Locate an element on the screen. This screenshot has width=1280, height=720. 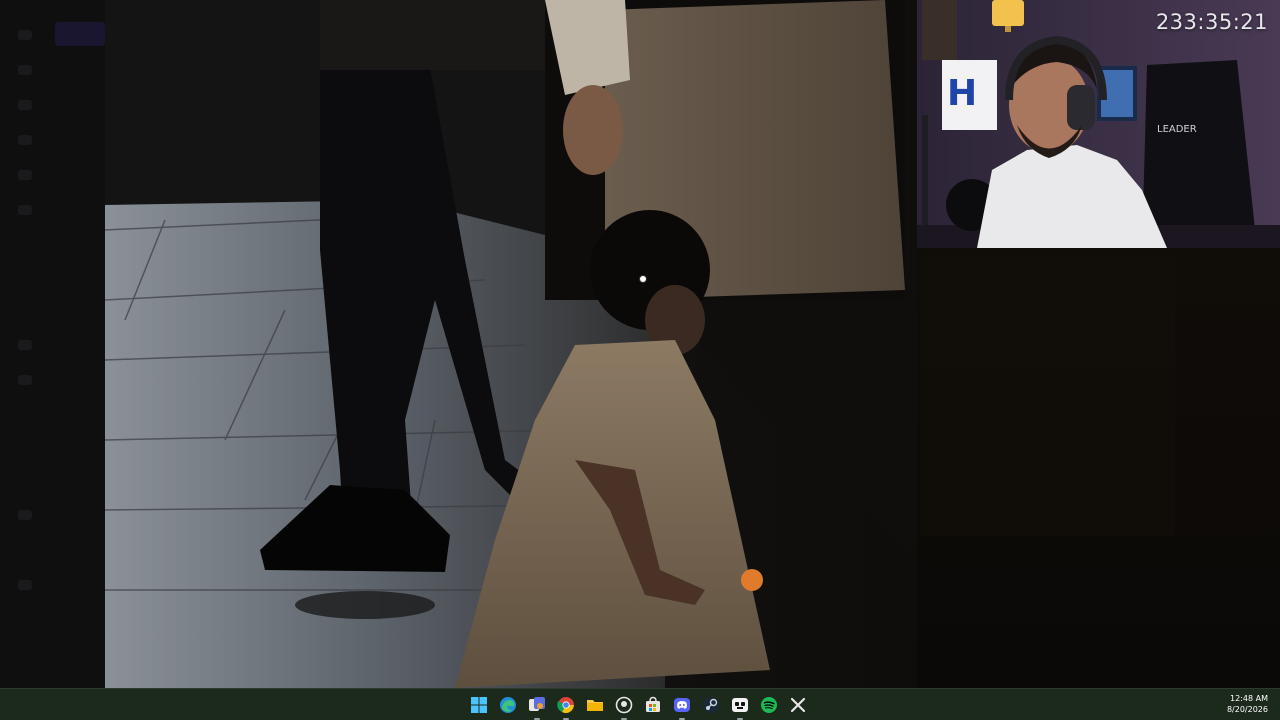
capcut-icon is located at coordinates (798, 705).